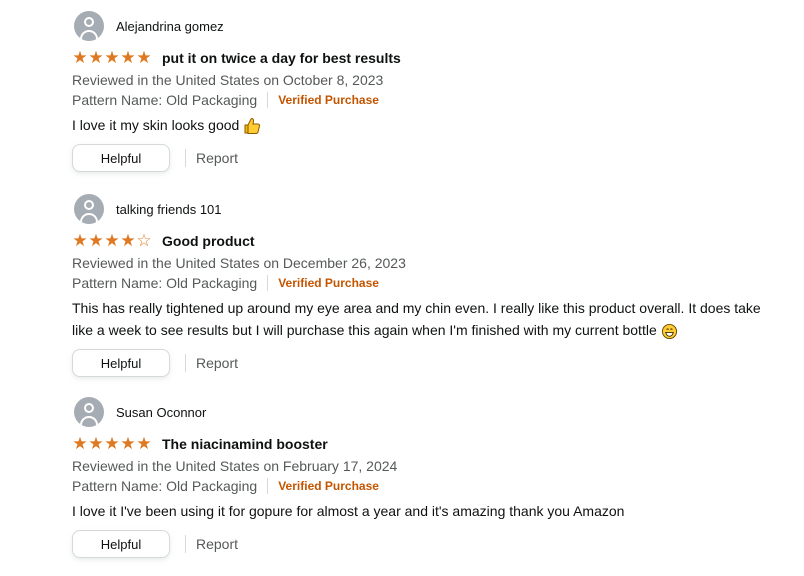 The image size is (804, 576). I want to click on star-rating: ★ ★ ★ ★ ☆, so click(112, 241).